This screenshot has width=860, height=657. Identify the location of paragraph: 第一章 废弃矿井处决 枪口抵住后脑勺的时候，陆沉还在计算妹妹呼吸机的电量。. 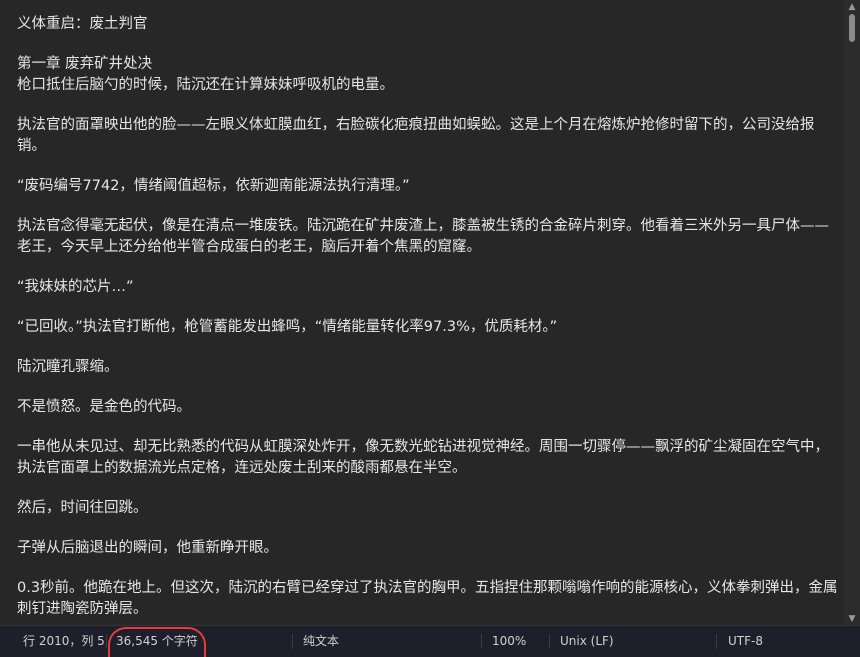
(205, 74).